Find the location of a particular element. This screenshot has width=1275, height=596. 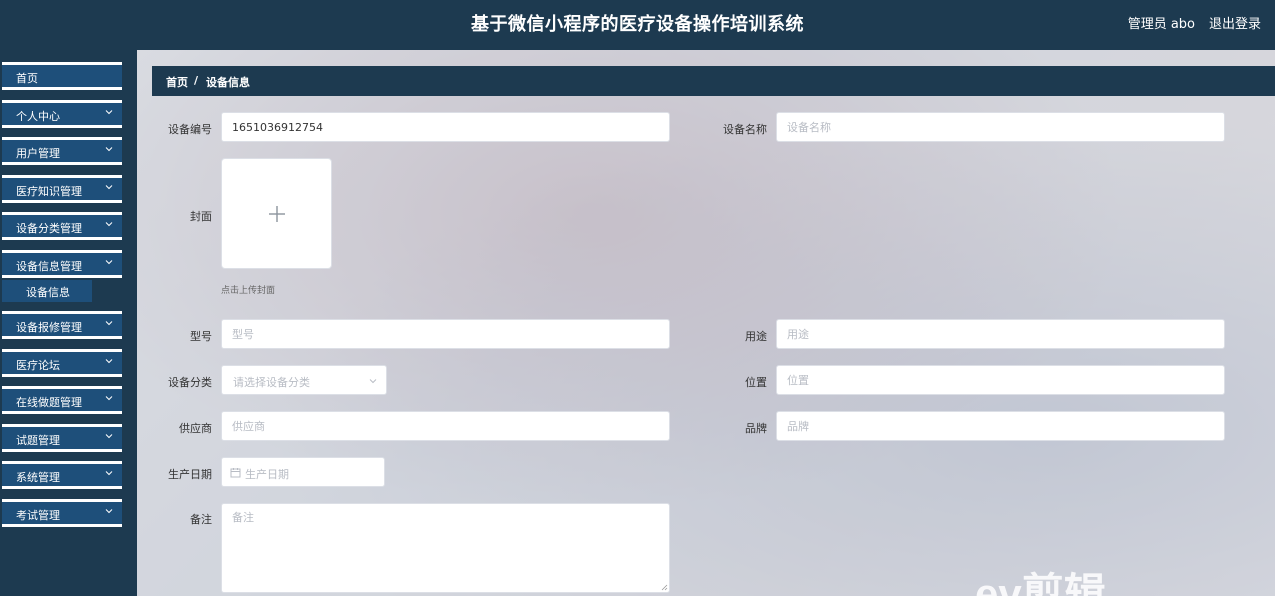

sidebar-item-label: 在线做题管理 is located at coordinates (49, 402).